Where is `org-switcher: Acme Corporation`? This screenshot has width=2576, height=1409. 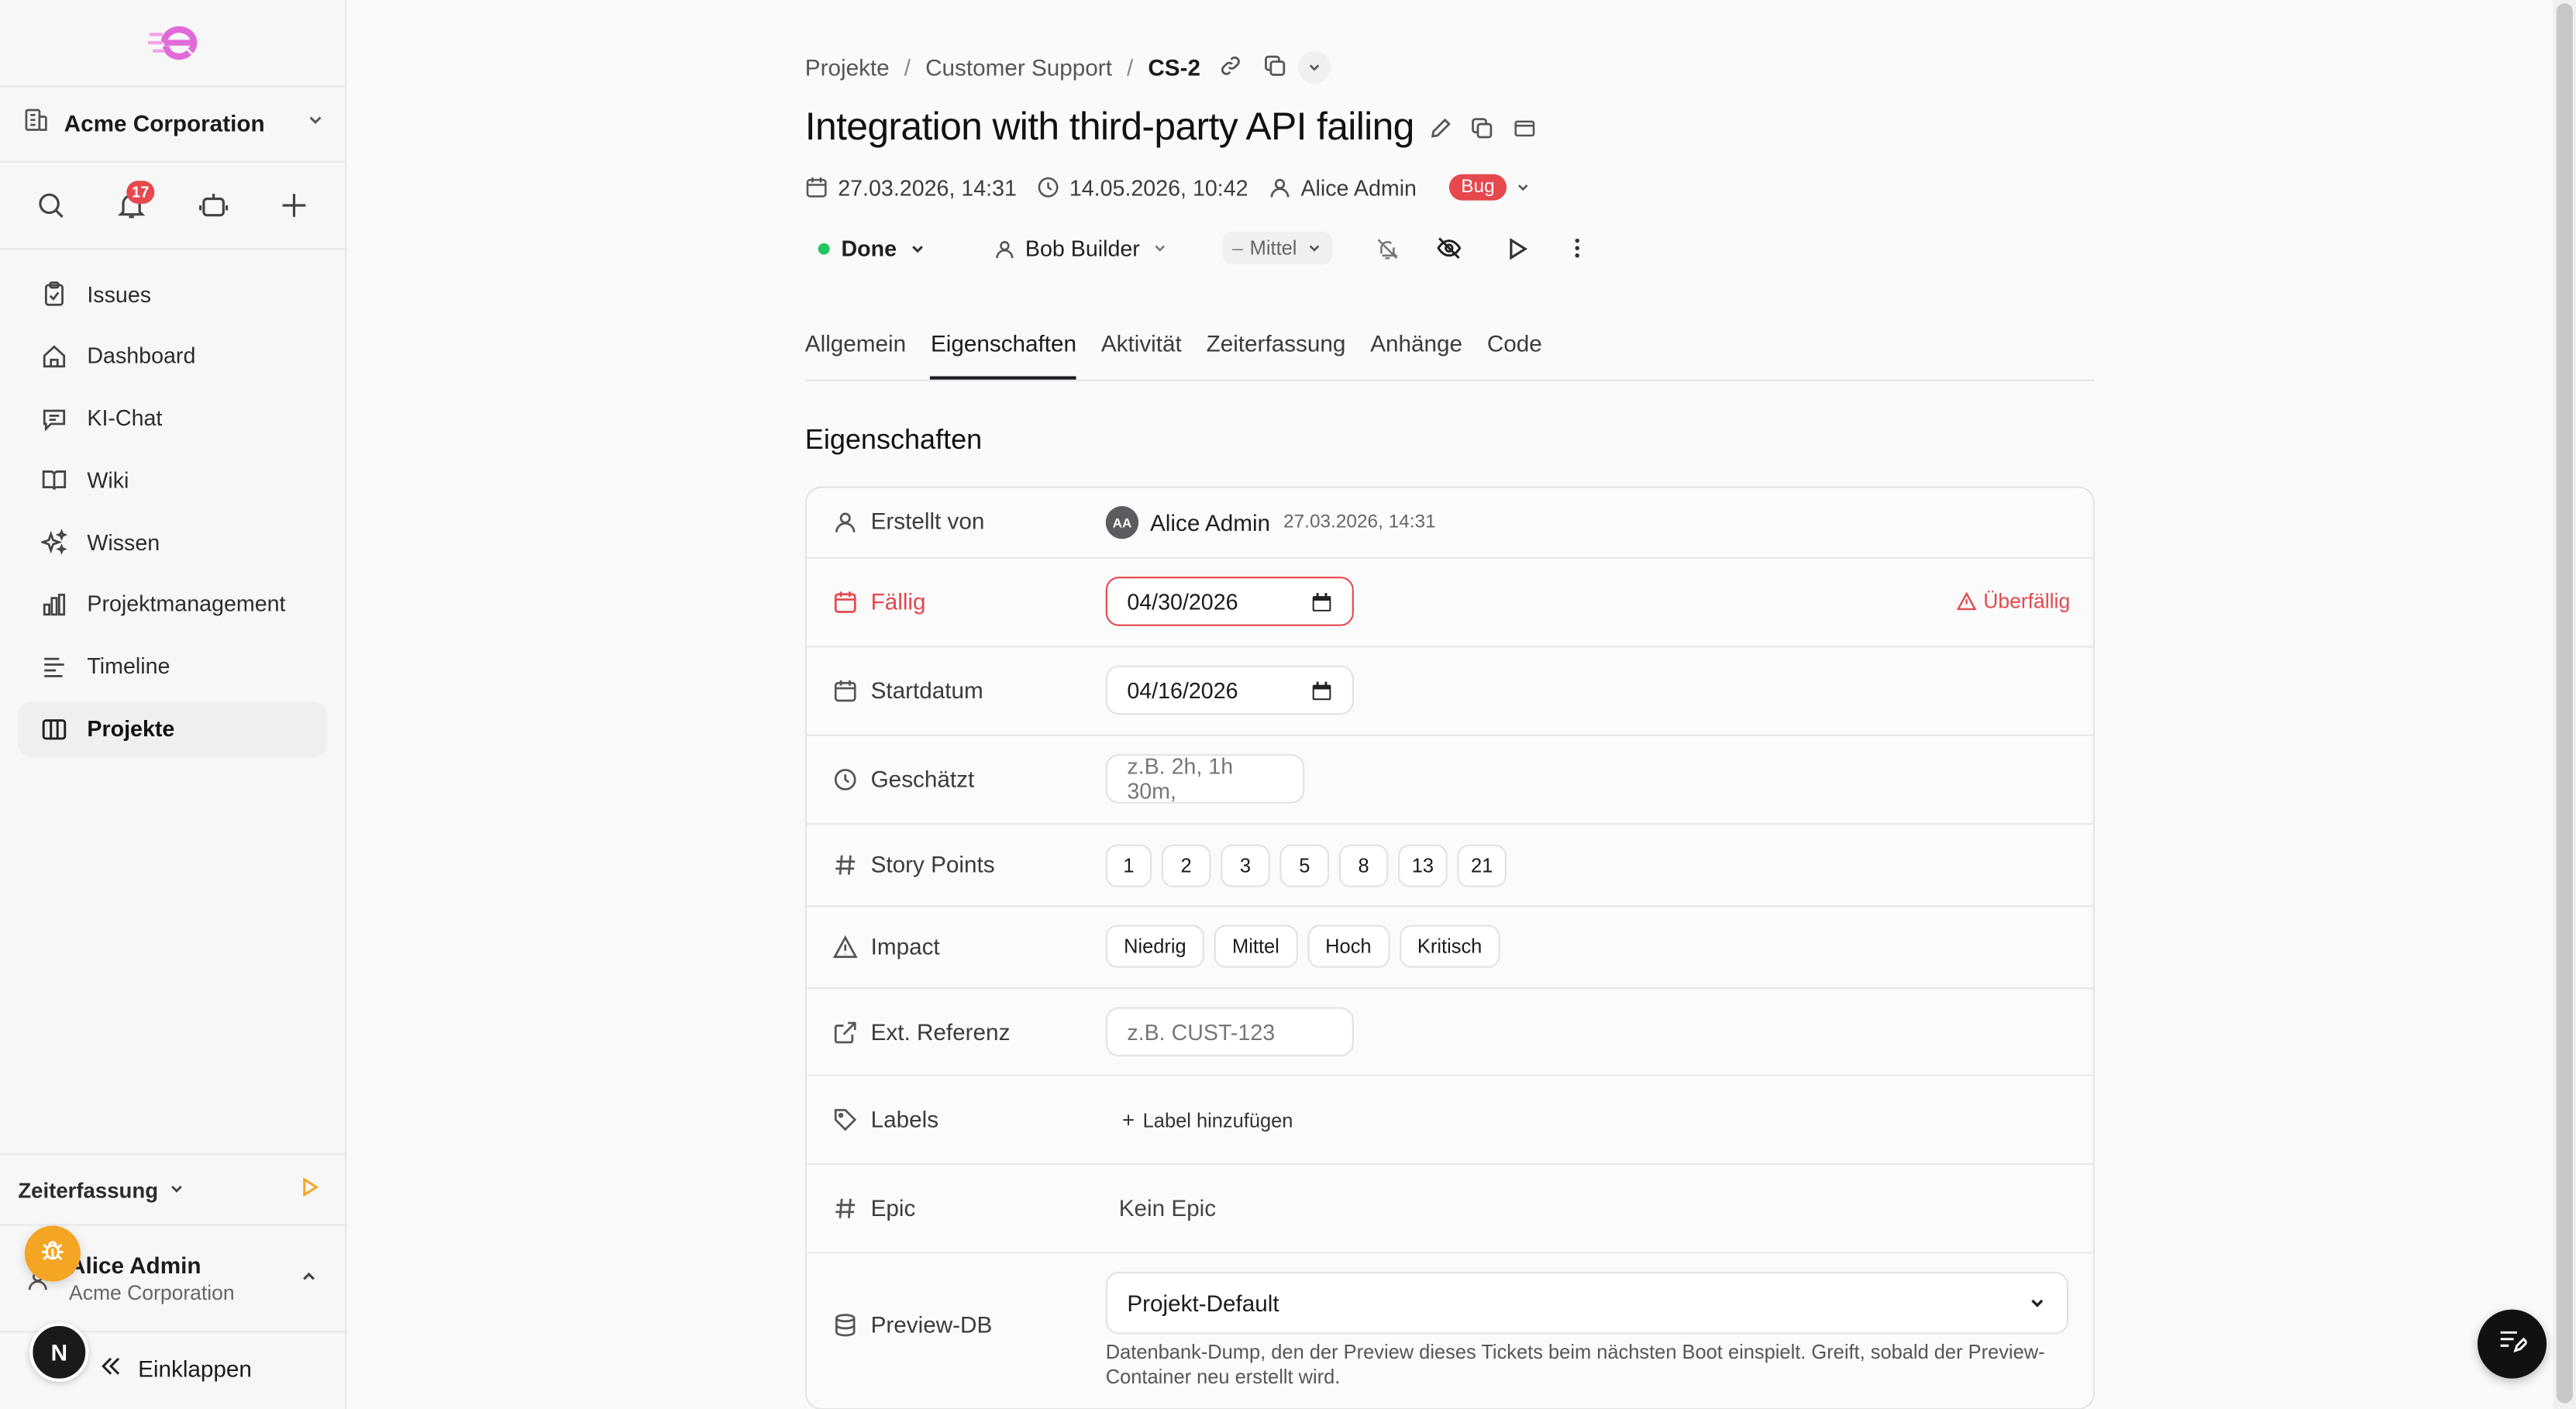 org-switcher: Acme Corporation is located at coordinates (174, 123).